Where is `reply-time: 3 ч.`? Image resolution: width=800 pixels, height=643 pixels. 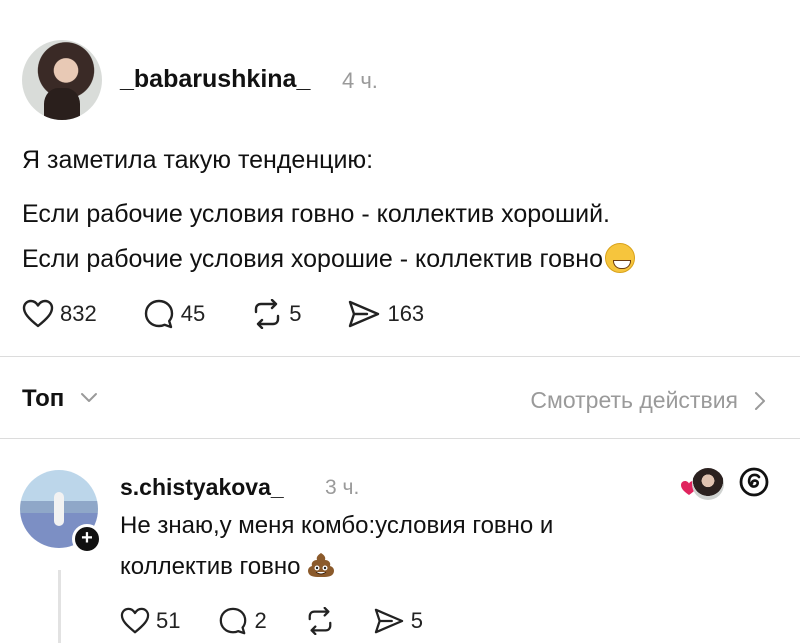
reply-time: 3 ч. is located at coordinates (342, 487).